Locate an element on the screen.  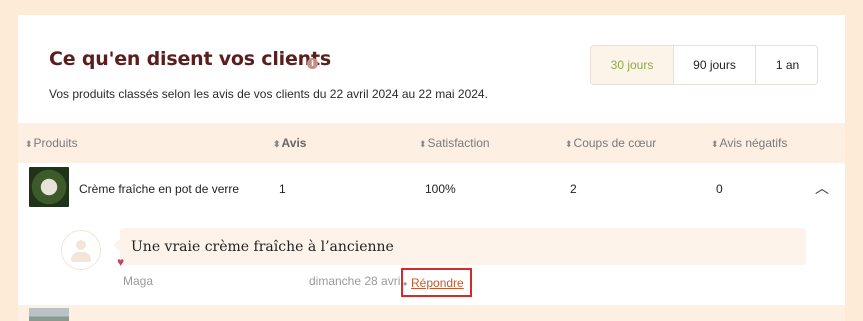
column-header-coups-de-coeur: ⬍Coups de cœur is located at coordinates (610, 143).